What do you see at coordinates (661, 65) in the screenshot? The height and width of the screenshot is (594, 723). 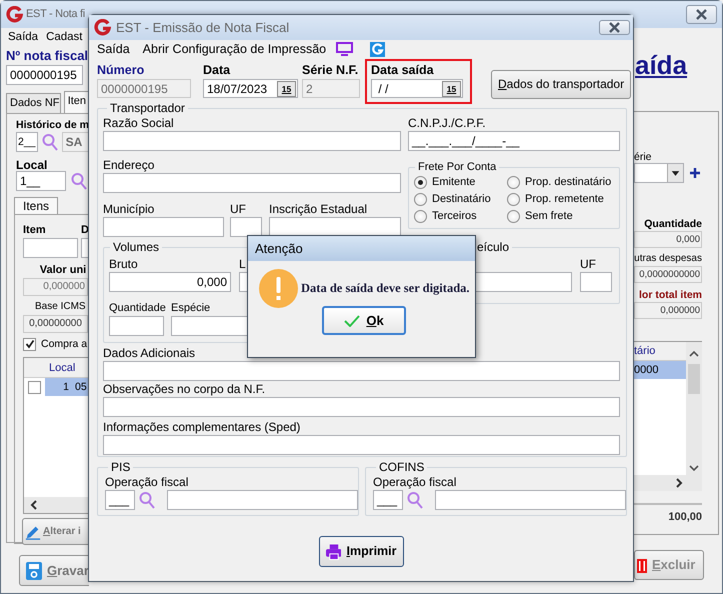 I see `page-heading: aída` at bounding box center [661, 65].